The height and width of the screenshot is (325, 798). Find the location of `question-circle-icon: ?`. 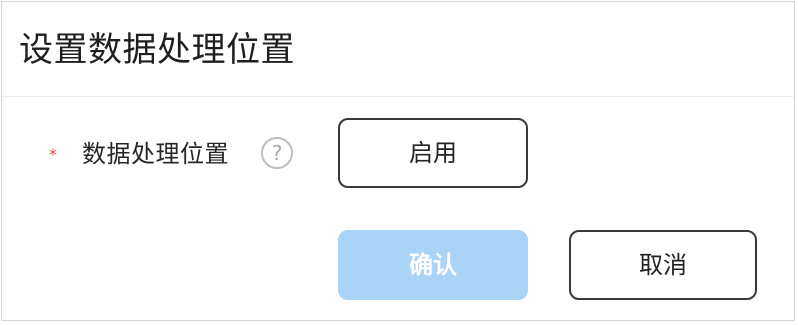

question-circle-icon: ? is located at coordinates (277, 153).